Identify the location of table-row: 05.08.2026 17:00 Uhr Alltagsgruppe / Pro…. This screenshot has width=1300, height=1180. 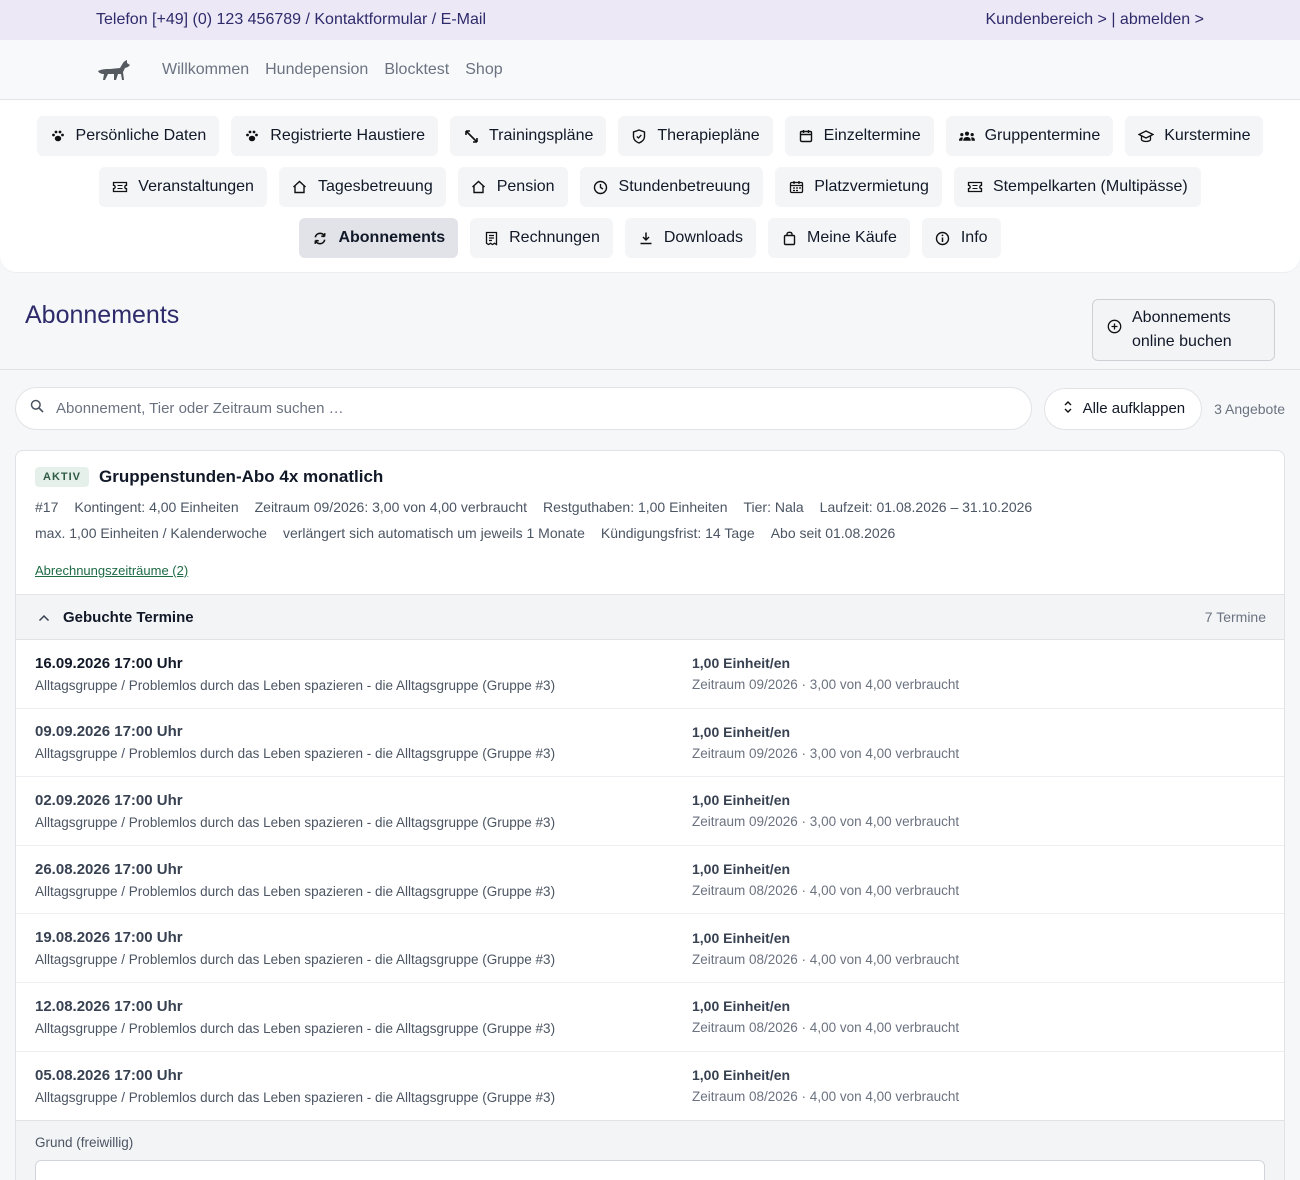
(650, 1086).